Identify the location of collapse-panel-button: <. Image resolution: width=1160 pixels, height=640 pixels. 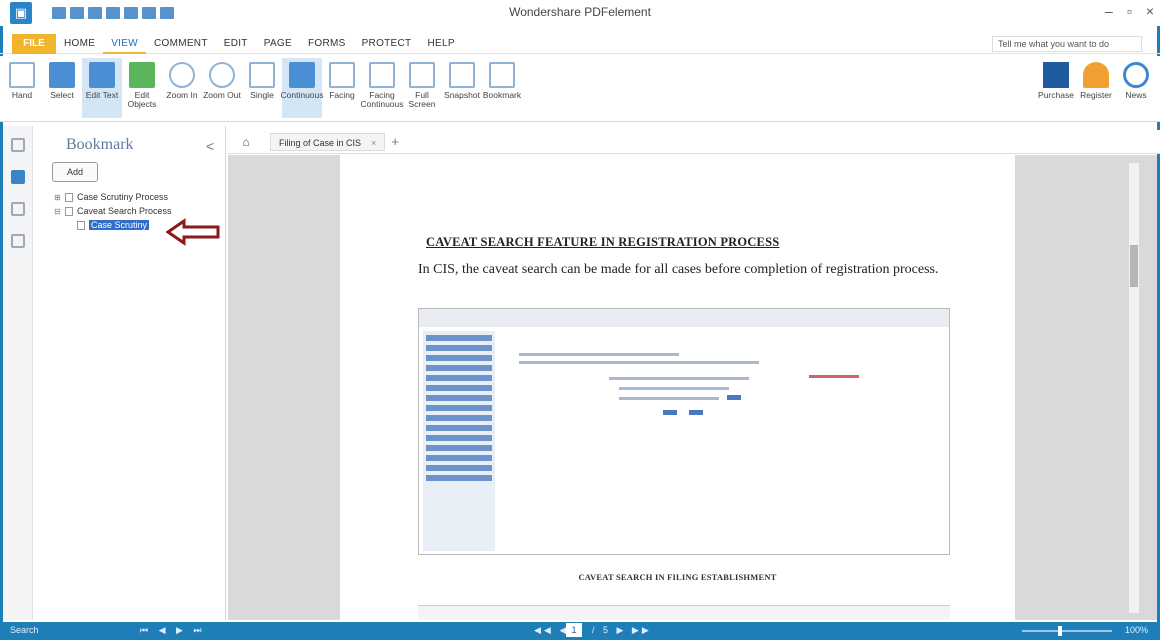
(210, 146).